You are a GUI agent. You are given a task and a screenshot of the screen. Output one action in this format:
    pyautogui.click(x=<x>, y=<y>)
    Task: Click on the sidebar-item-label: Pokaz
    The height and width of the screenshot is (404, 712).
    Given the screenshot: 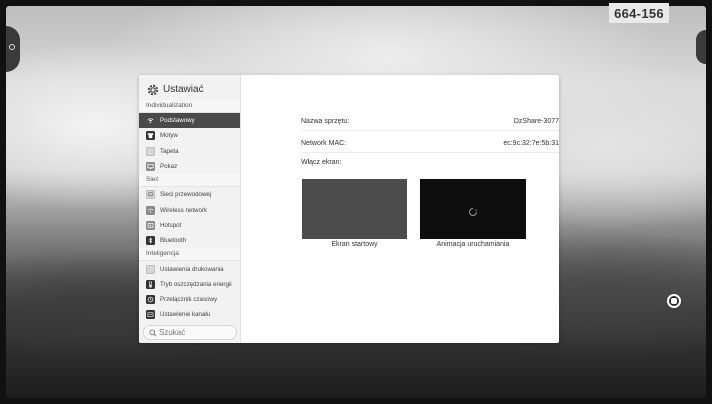 What is the action you would take?
    pyautogui.click(x=169, y=167)
    